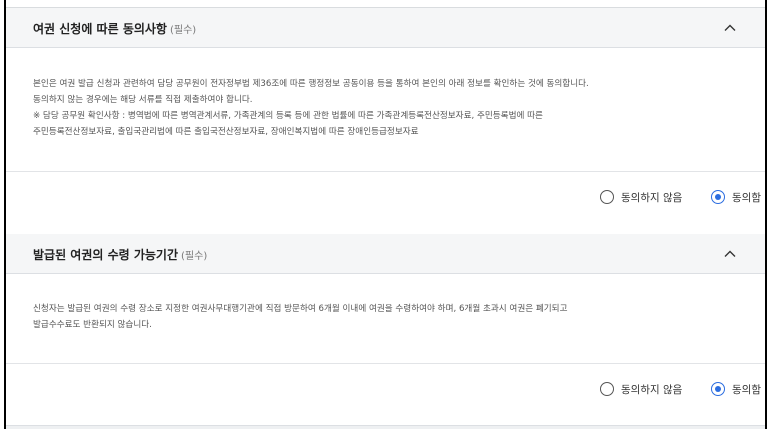 The image size is (769, 429). Describe the element at coordinates (92, 325) in the screenshot. I see `consent-text-line: 발급수수료도 반환되지 않습니다.` at that location.